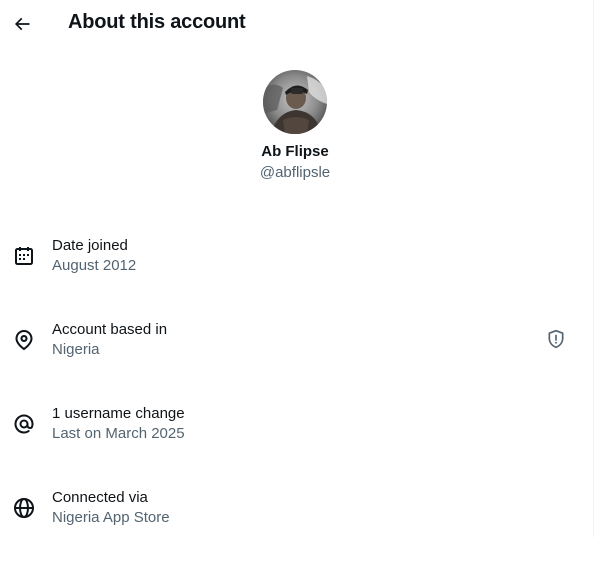 The image size is (600, 572). What do you see at coordinates (596, 268) in the screenshot?
I see `panel-border` at bounding box center [596, 268].